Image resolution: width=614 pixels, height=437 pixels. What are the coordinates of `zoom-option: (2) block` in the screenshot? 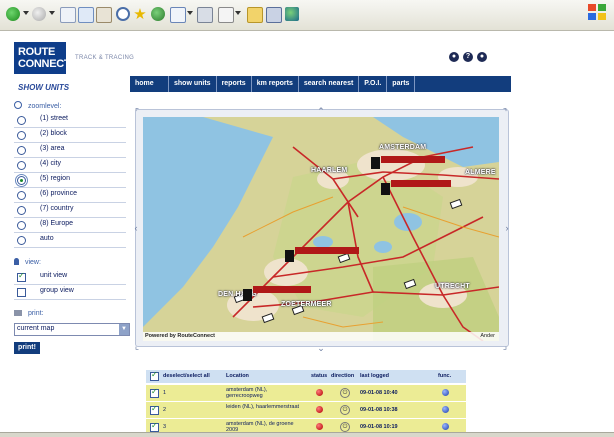 It's located at (70, 135).